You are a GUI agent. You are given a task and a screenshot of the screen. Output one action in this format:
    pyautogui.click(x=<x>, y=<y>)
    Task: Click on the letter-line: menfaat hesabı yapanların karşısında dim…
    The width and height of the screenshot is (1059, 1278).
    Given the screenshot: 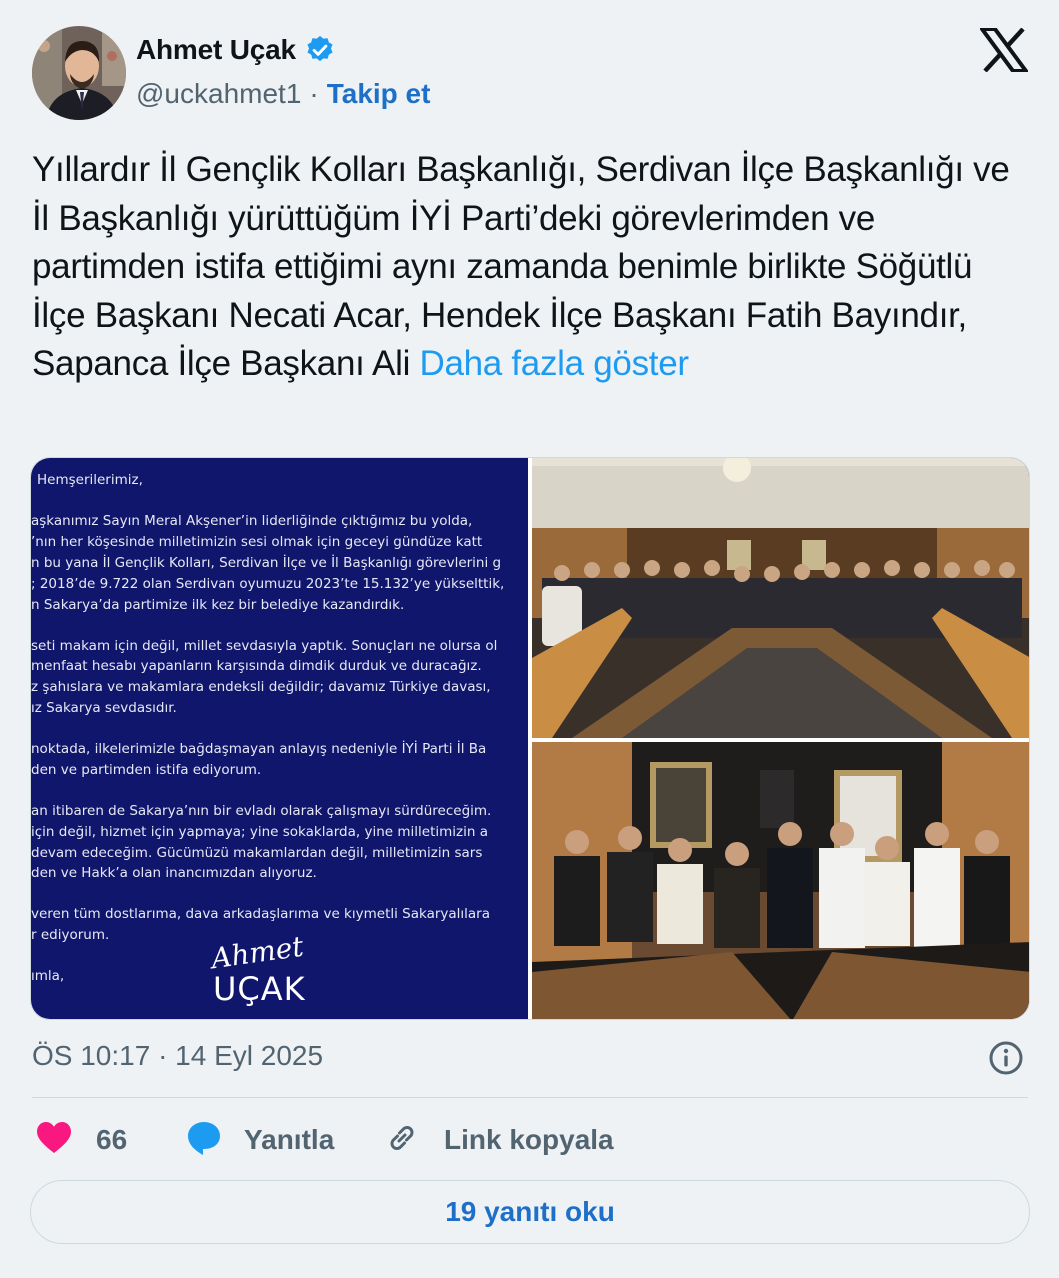 What is the action you would take?
    pyautogui.click(x=256, y=666)
    